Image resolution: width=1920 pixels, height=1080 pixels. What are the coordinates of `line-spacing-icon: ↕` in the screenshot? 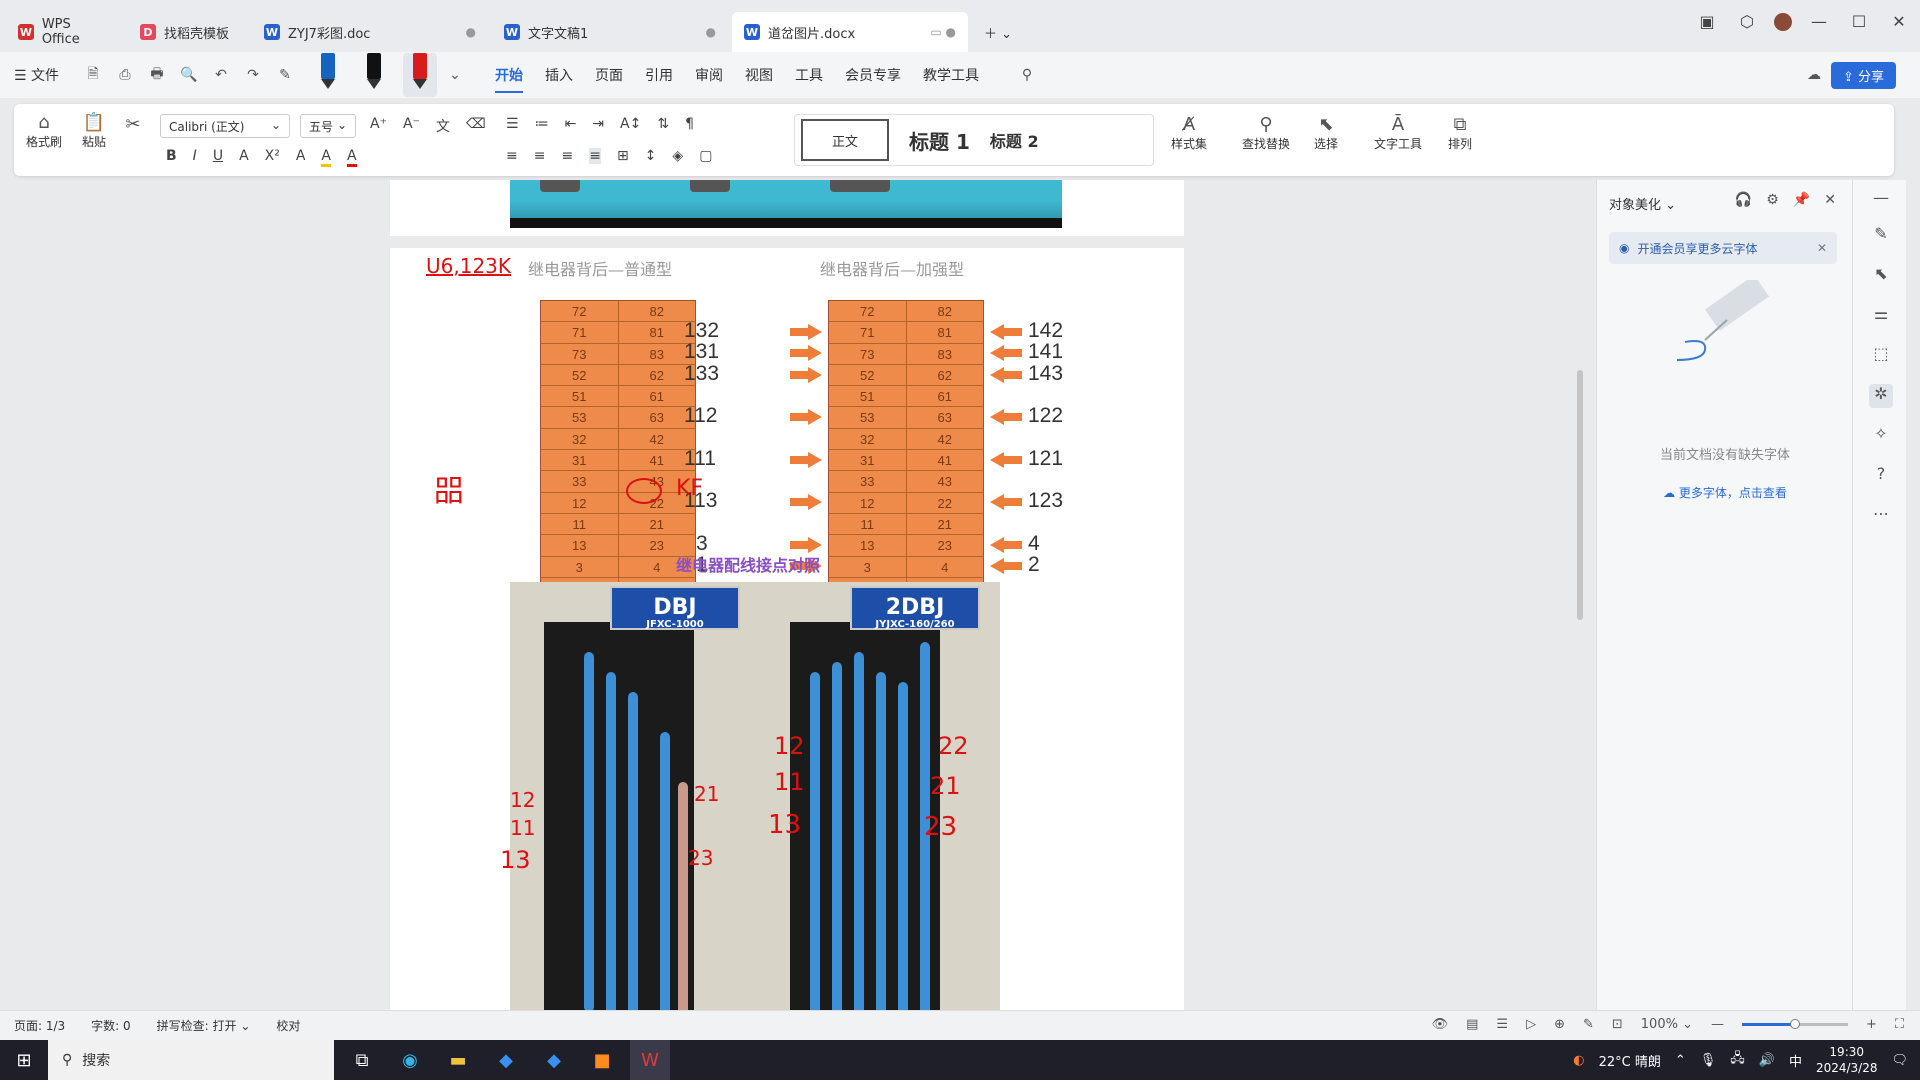 It's located at (651, 156).